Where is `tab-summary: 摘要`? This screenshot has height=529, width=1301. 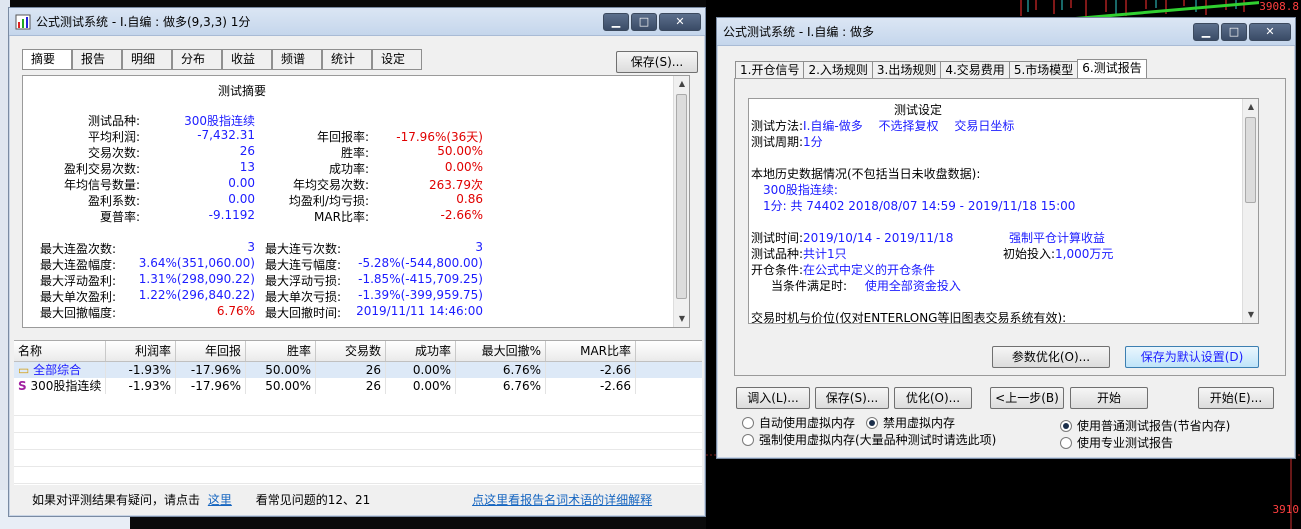 tab-summary: 摘要 is located at coordinates (47, 59).